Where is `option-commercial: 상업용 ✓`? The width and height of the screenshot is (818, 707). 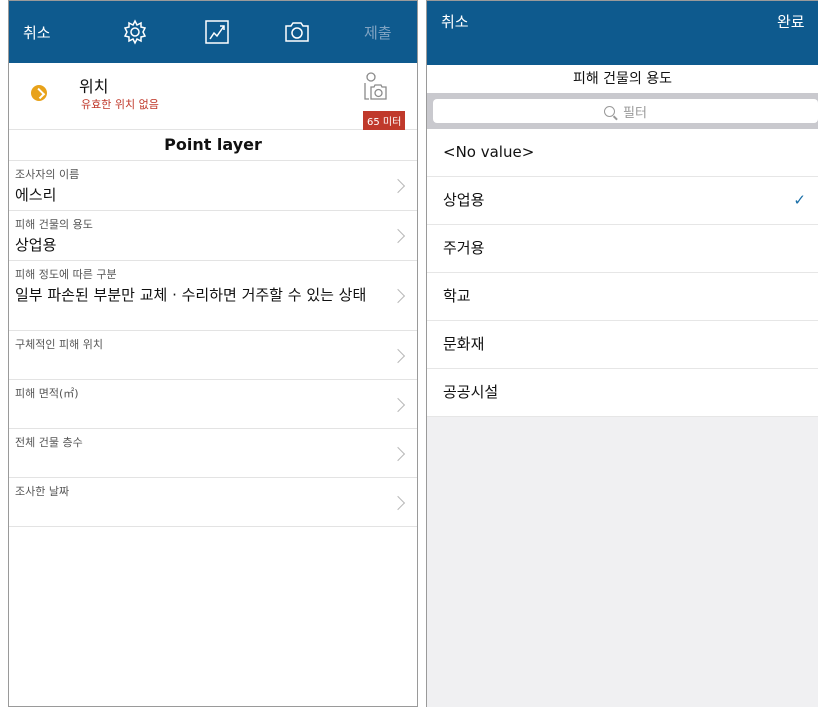
option-commercial: 상업용 ✓ is located at coordinates (622, 201).